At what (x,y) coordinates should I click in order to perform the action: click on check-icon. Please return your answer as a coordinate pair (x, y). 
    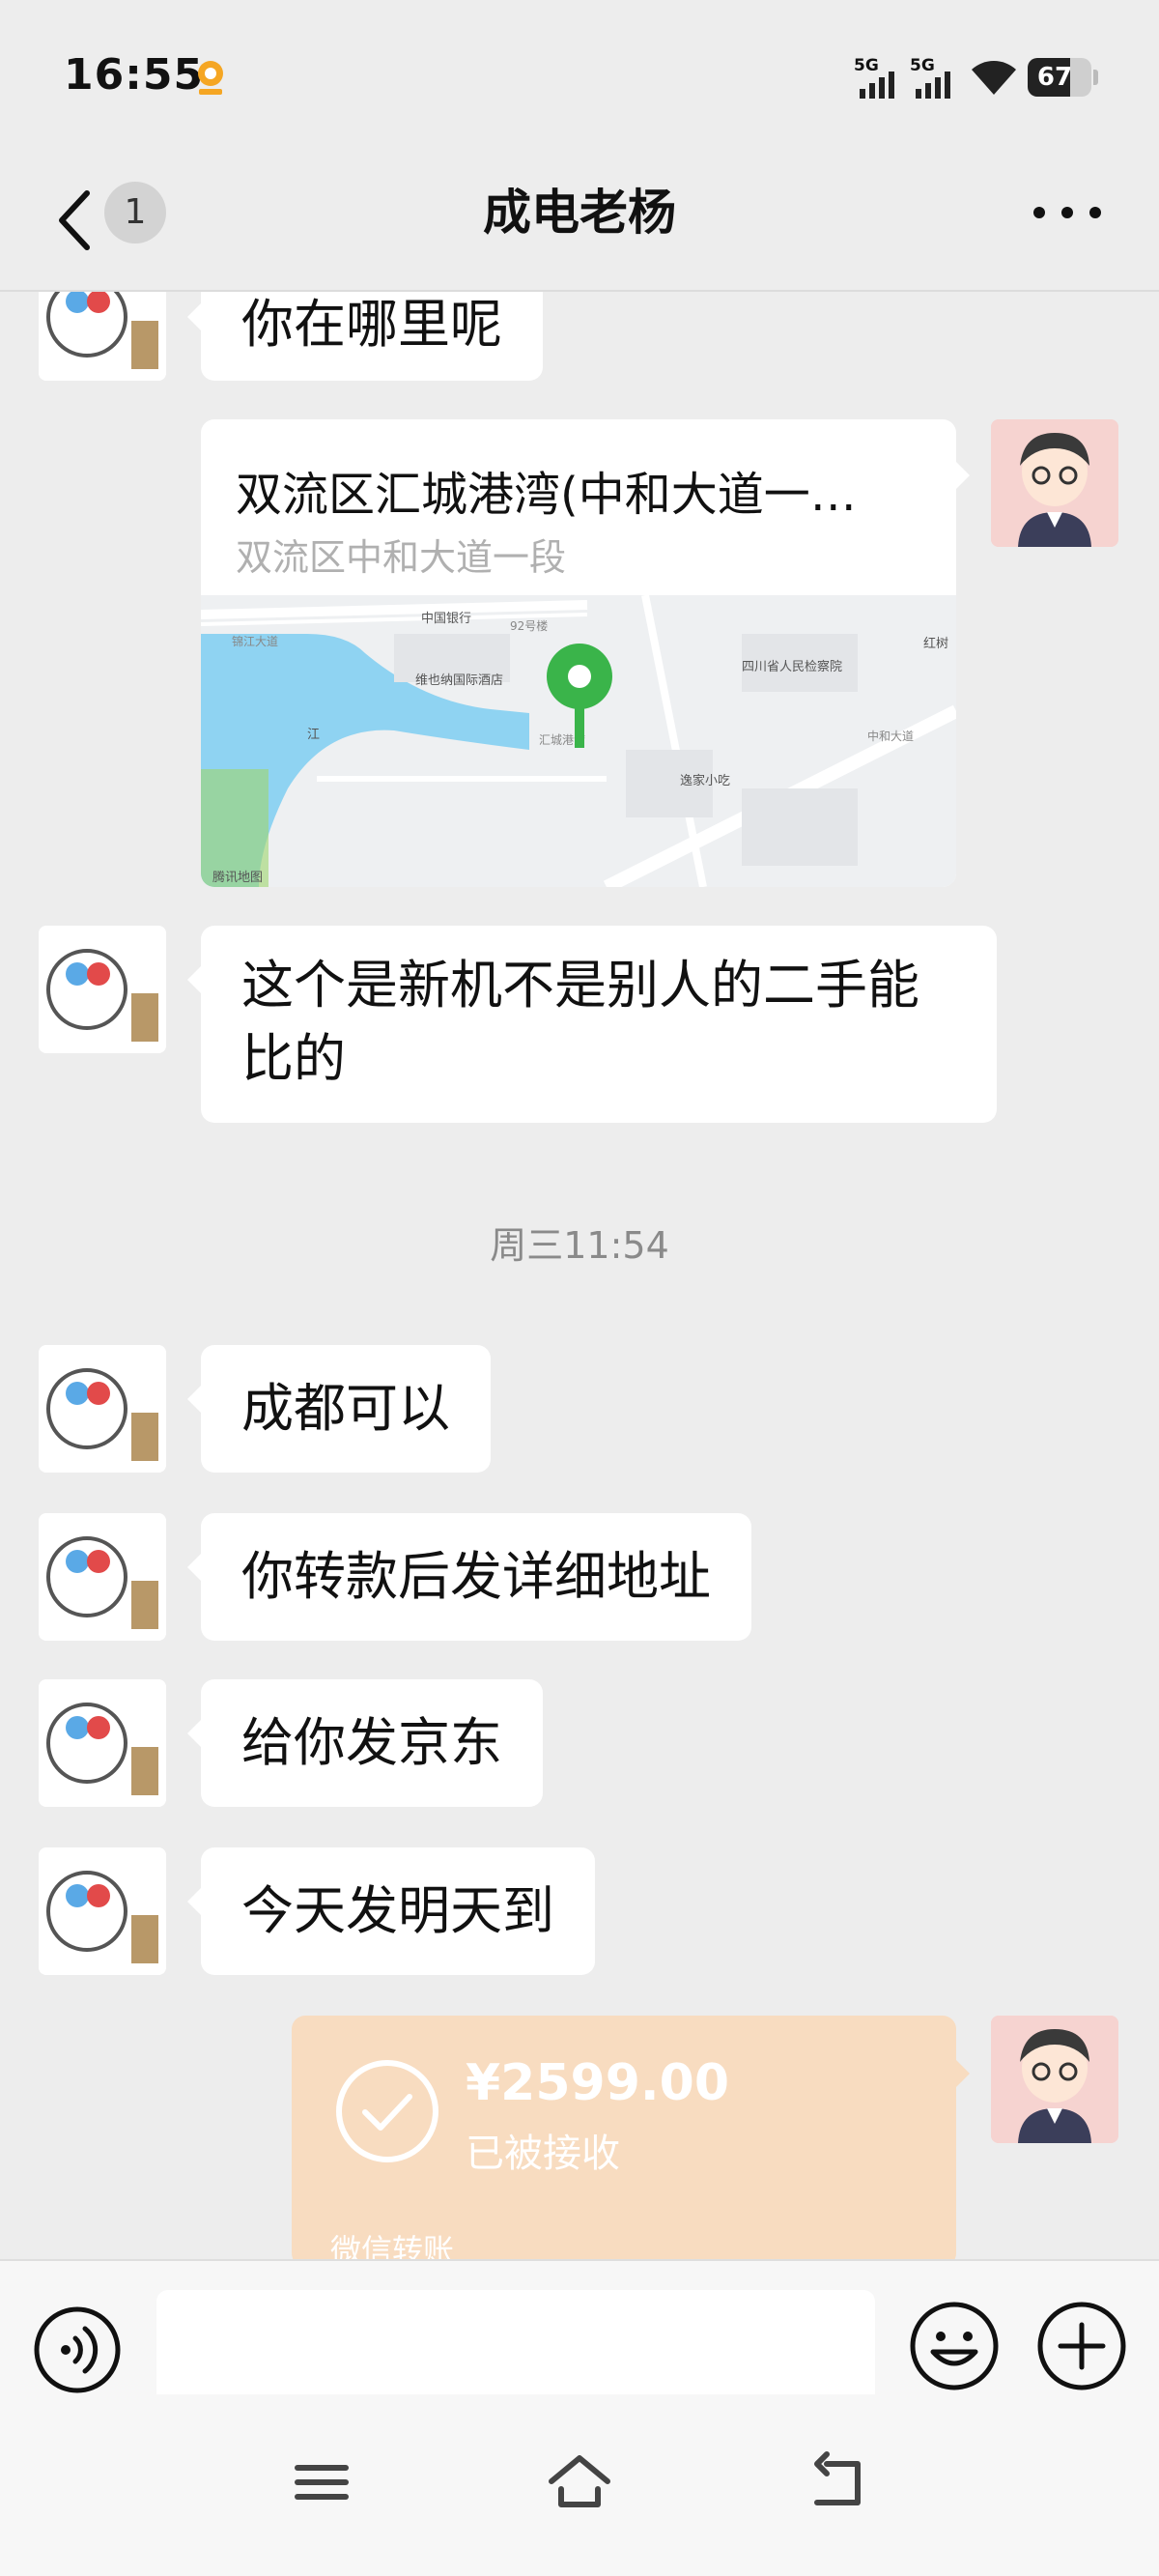
    Looking at the image, I should click on (387, 2111).